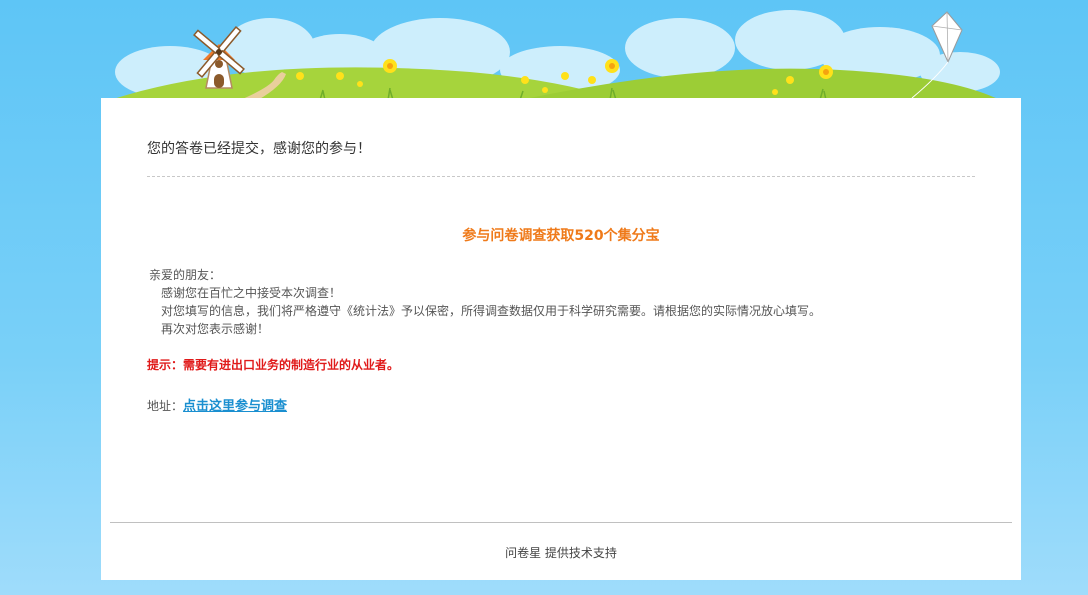 This screenshot has height=595, width=1088. Describe the element at coordinates (555, 55) in the screenshot. I see `header-banner` at that location.